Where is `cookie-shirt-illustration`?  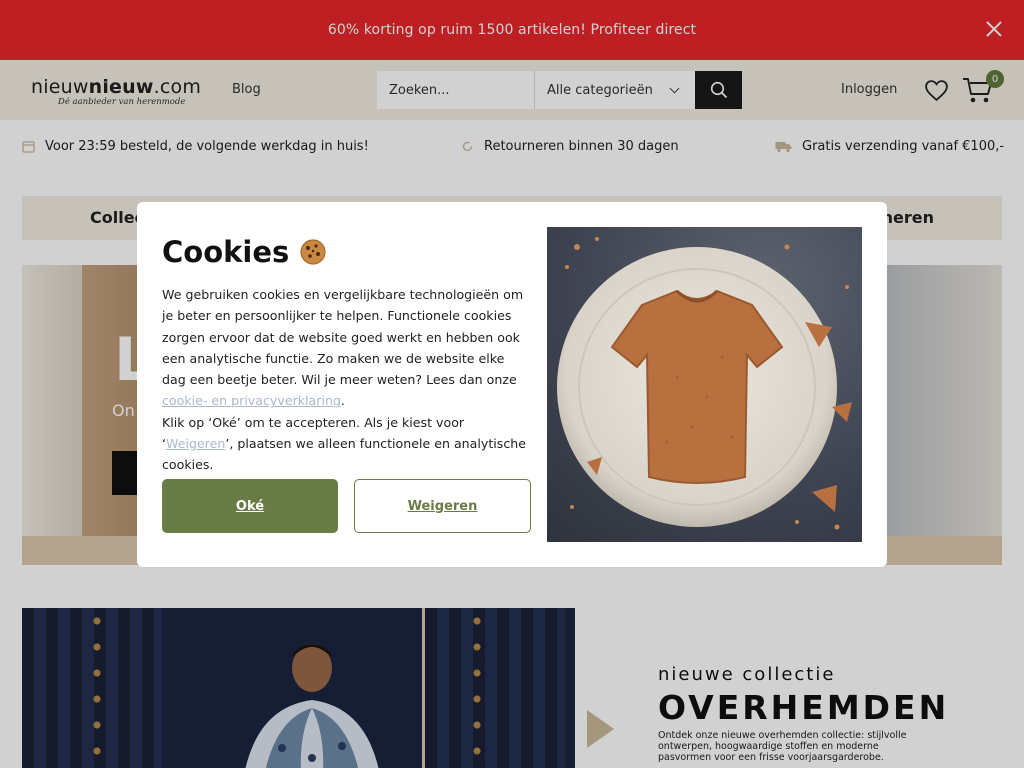 cookie-shirt-illustration is located at coordinates (704, 383).